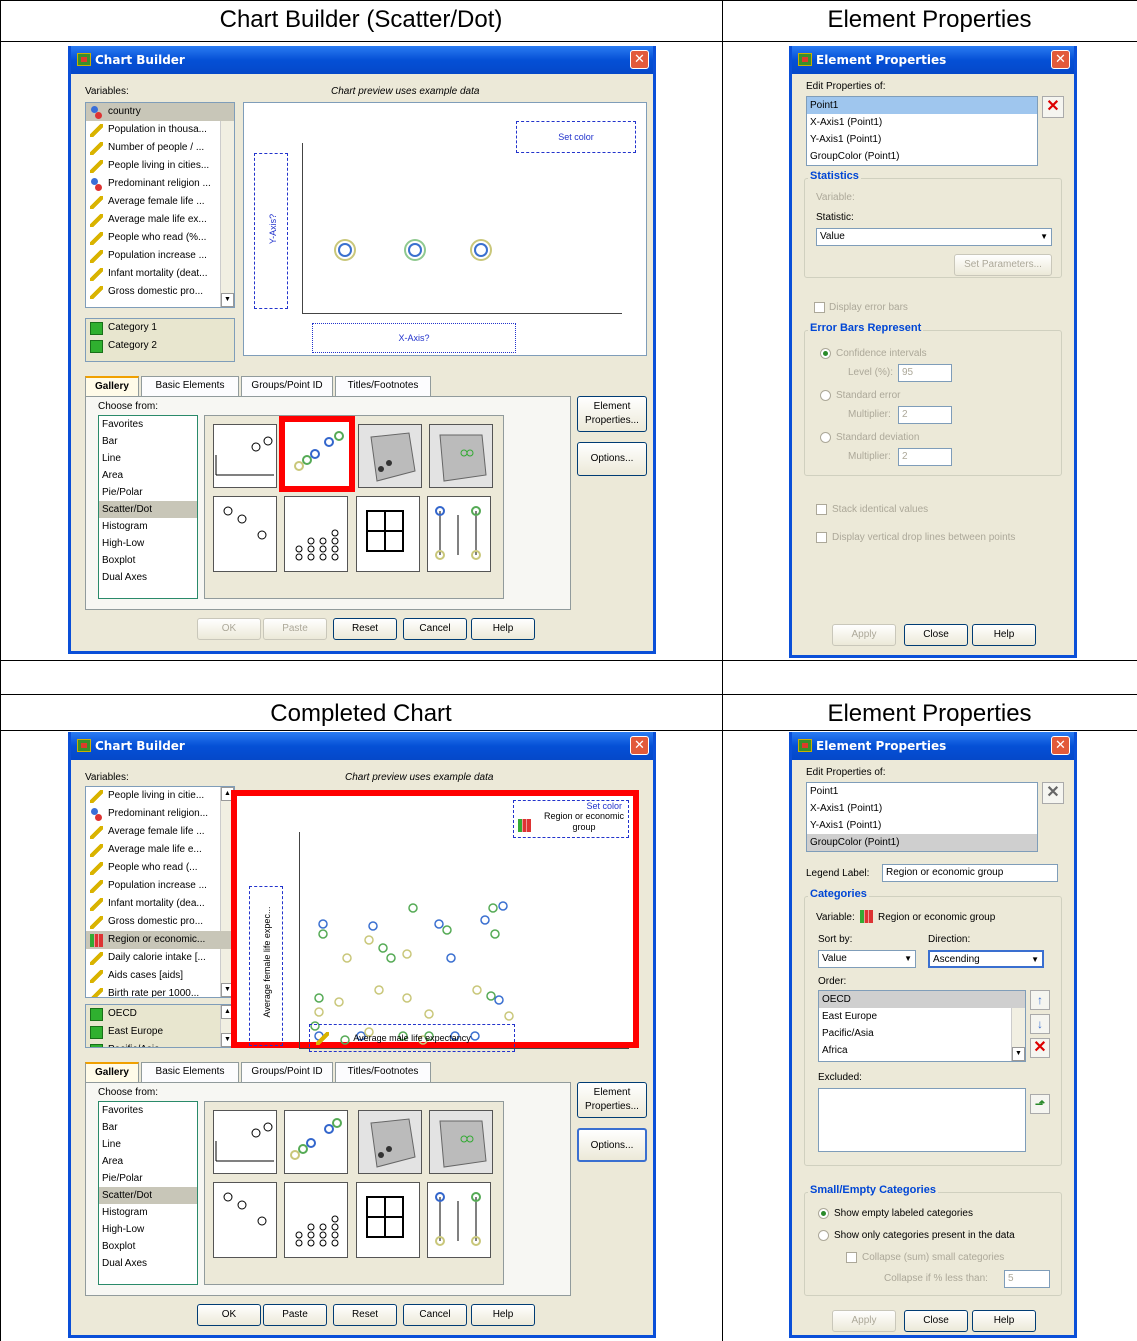  What do you see at coordinates (148, 577) in the screenshot?
I see `chart-type-item: Dual Axes` at bounding box center [148, 577].